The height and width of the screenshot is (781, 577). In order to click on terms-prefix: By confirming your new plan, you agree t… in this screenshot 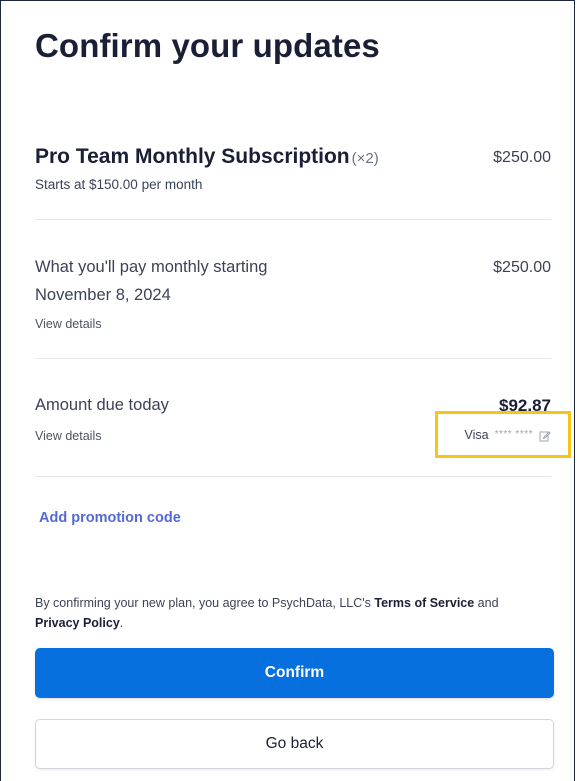, I will do `click(205, 603)`.